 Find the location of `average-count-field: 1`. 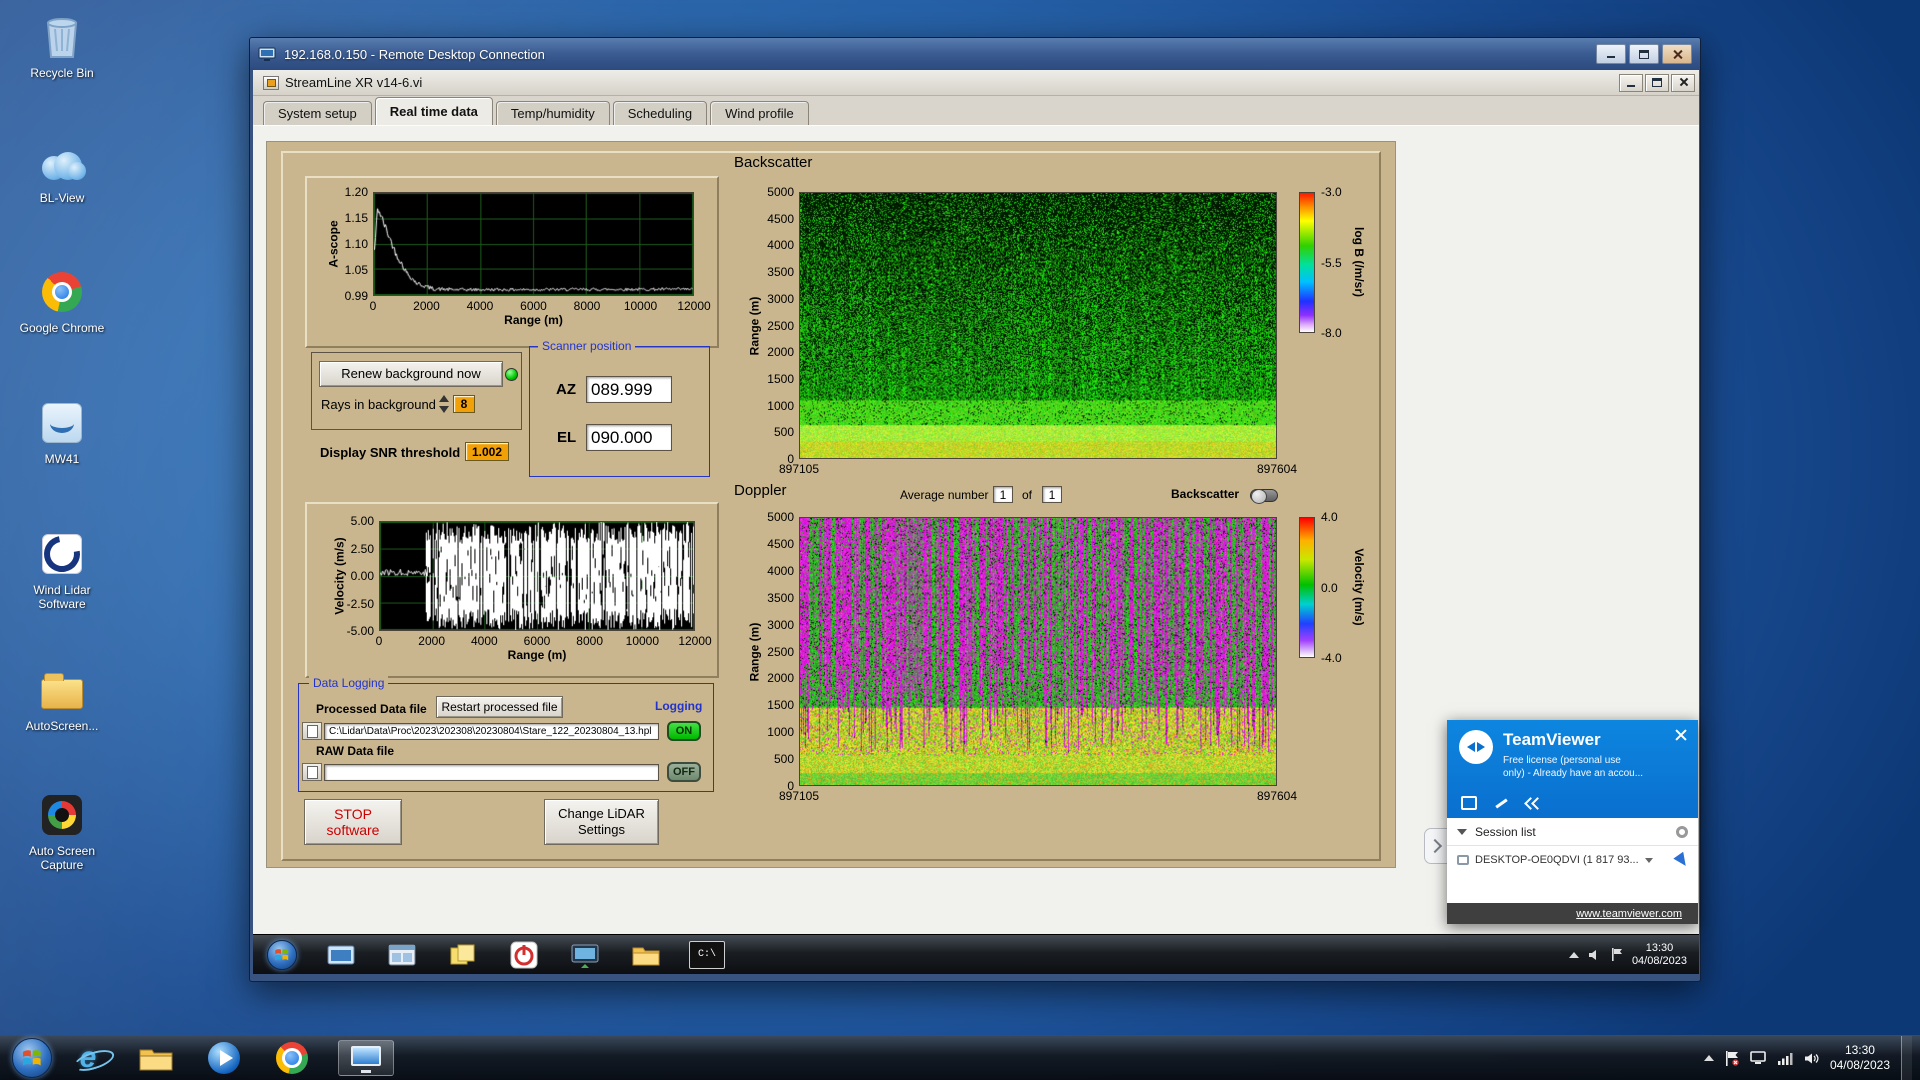

average-count-field: 1 is located at coordinates (1052, 494).